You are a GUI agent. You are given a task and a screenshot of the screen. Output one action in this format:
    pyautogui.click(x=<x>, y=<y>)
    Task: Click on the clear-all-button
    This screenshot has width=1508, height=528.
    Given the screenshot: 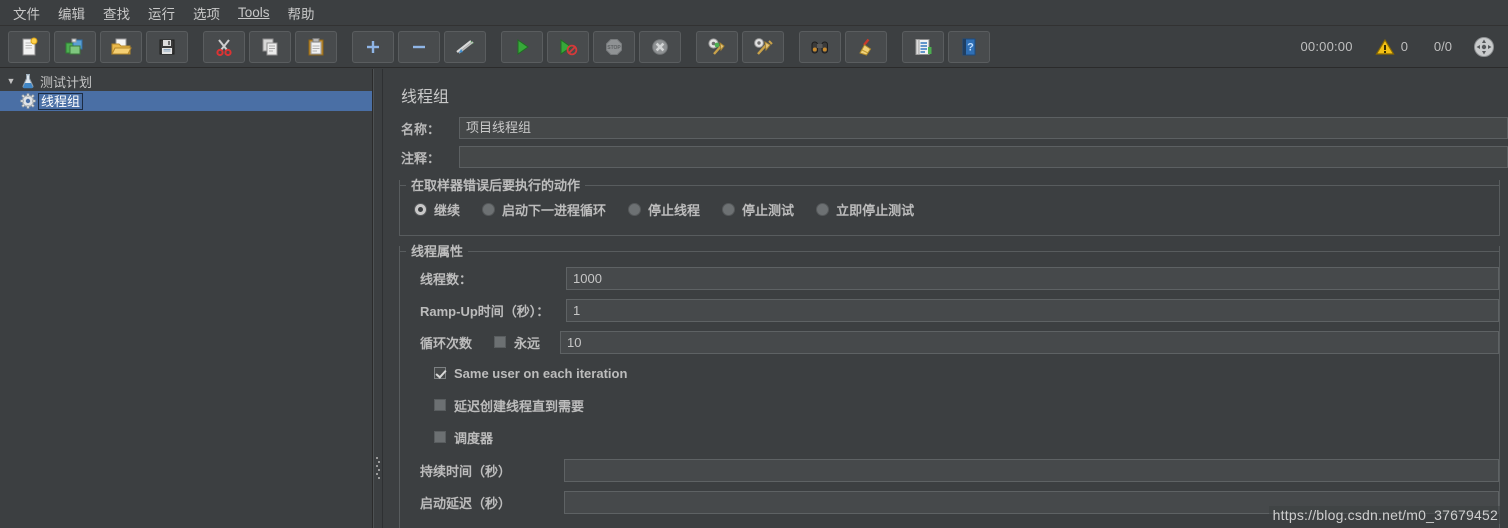 What is the action you would take?
    pyautogui.click(x=763, y=46)
    